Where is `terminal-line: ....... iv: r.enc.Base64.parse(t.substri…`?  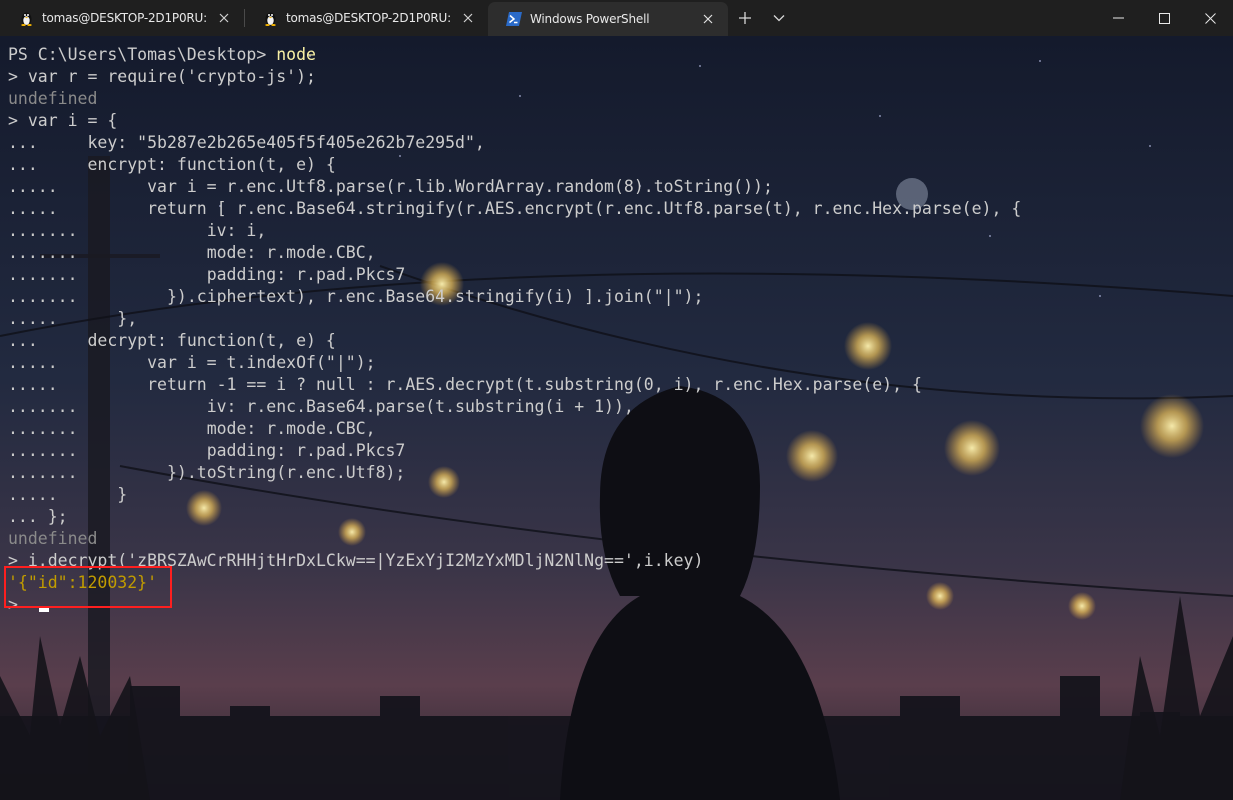 terminal-line: ....... iv: r.enc.Base64.parse(t.substri… is located at coordinates (618, 407).